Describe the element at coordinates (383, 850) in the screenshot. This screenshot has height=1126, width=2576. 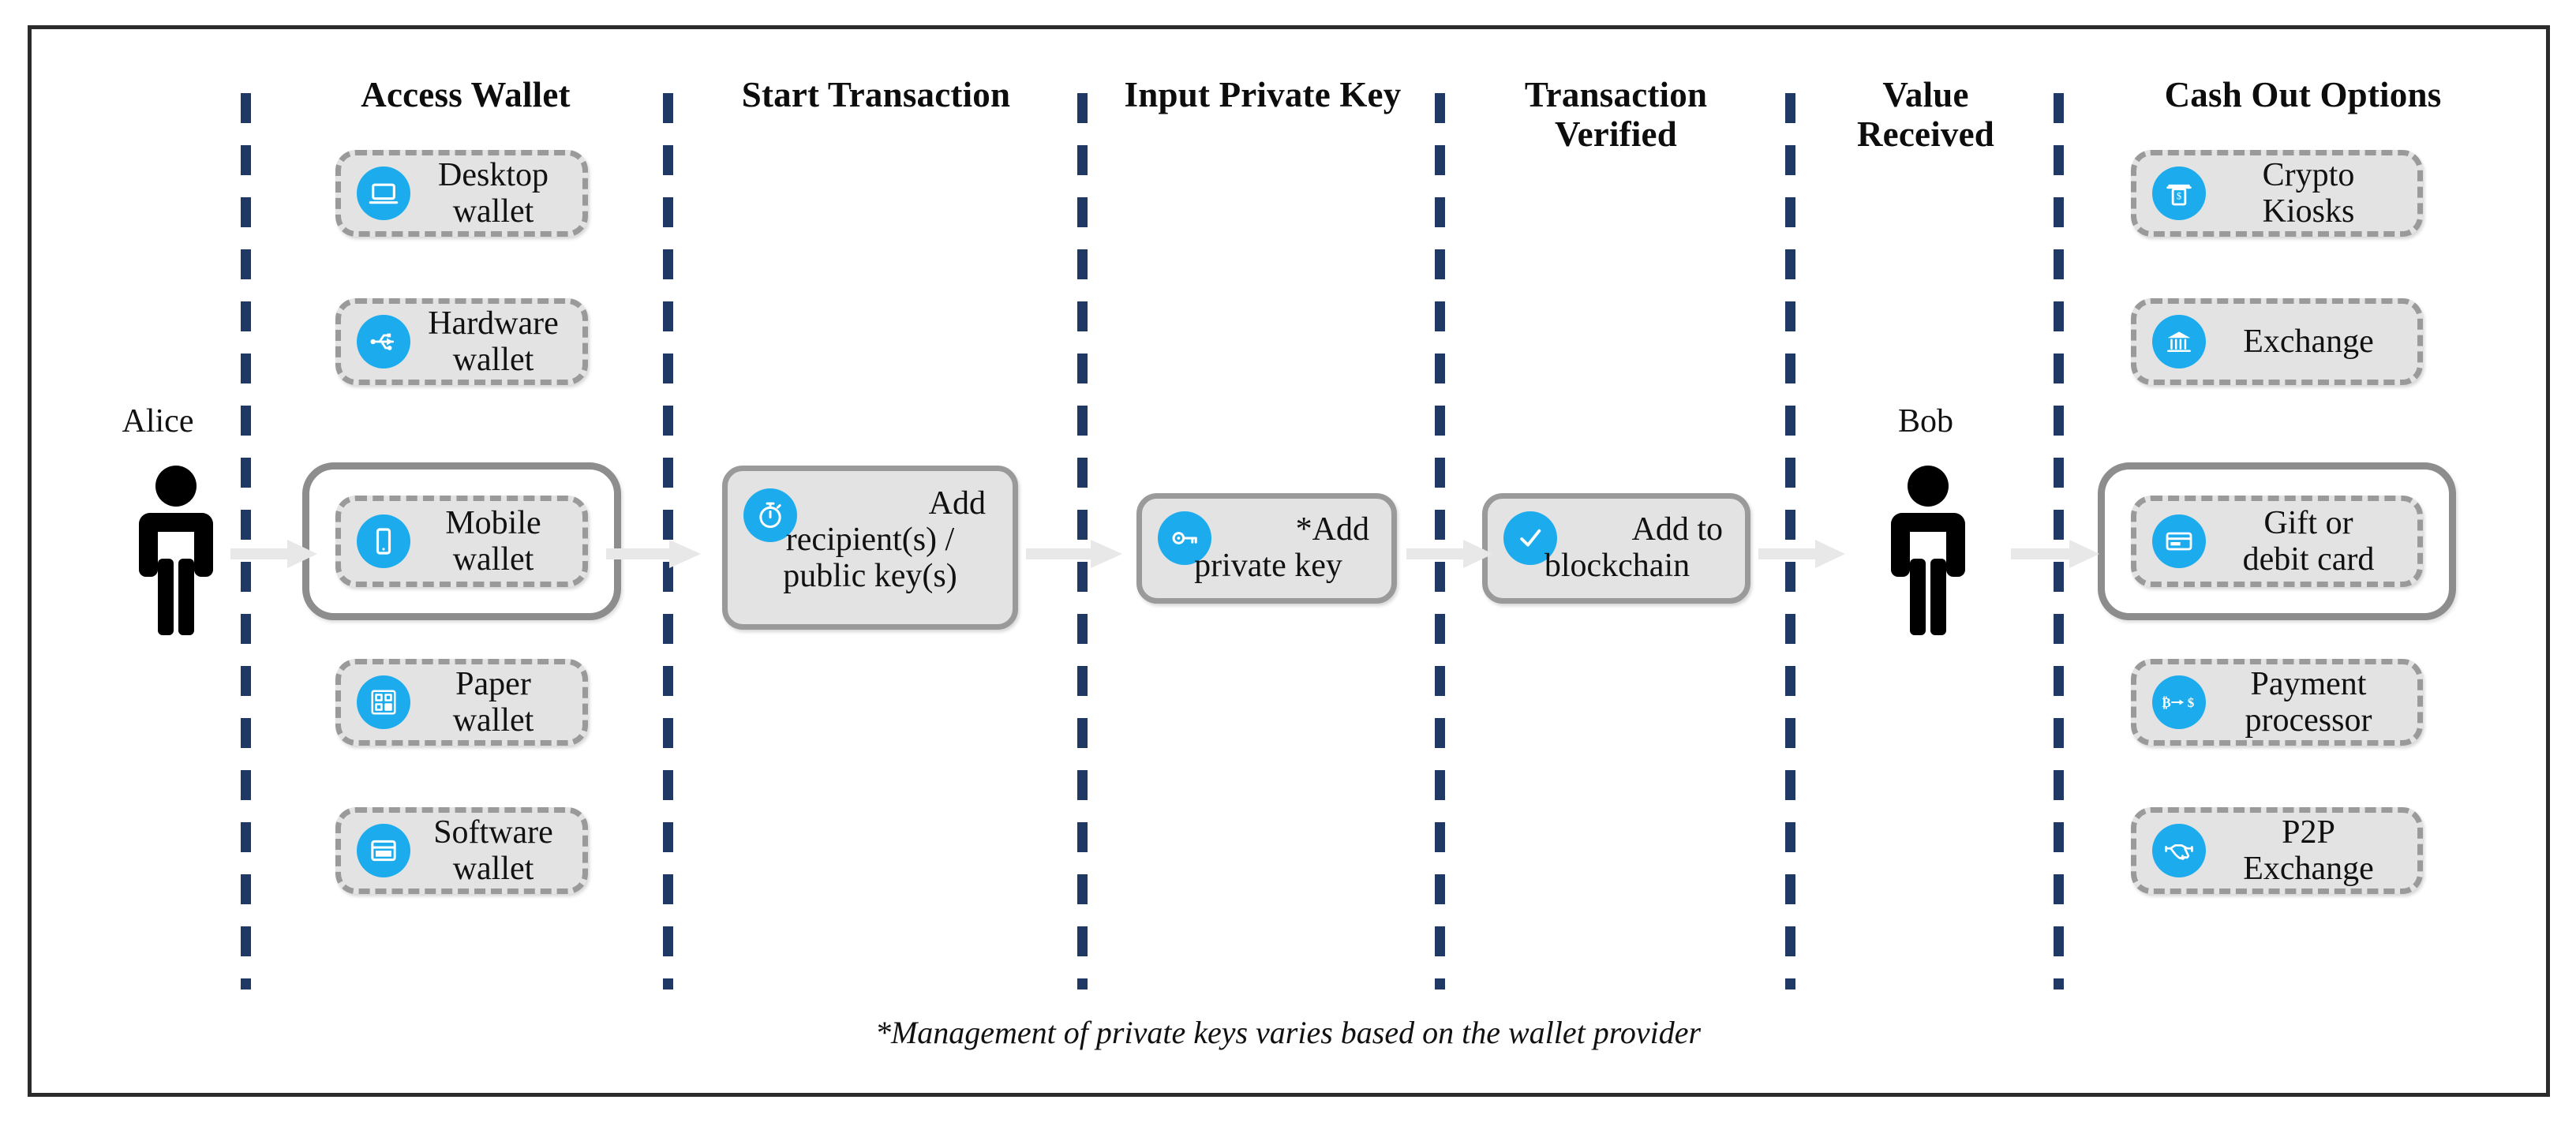
I see `window-icon` at that location.